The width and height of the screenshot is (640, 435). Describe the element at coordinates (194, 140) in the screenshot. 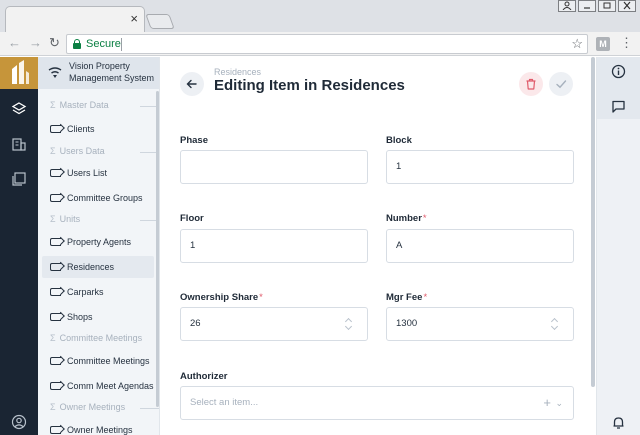

I see `phase-label: Phase` at that location.